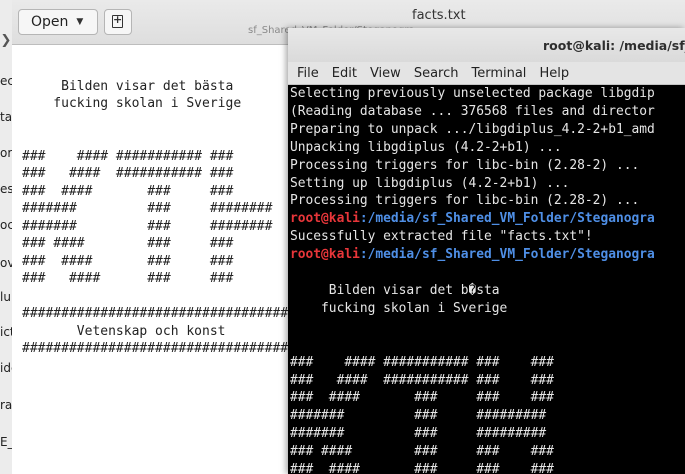  I want to click on terminal-title: root@kali: /media/sf_S, so click(614, 45).